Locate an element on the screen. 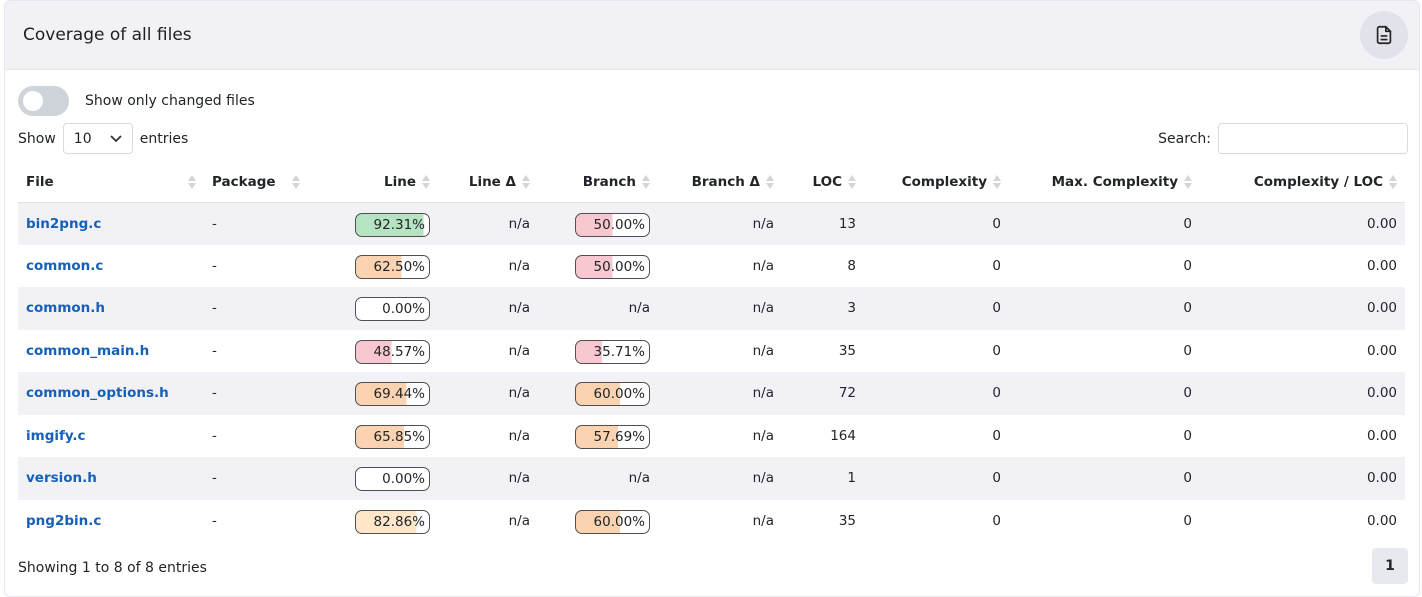 The image size is (1422, 597). col-line-delta: Line Δ is located at coordinates (488, 182).